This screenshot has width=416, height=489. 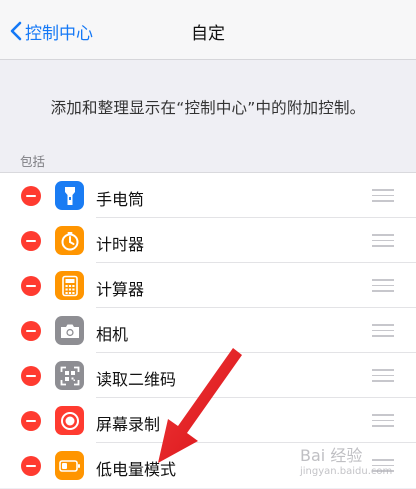 What do you see at coordinates (69, 195) in the screenshot?
I see `flashlight-icon` at bounding box center [69, 195].